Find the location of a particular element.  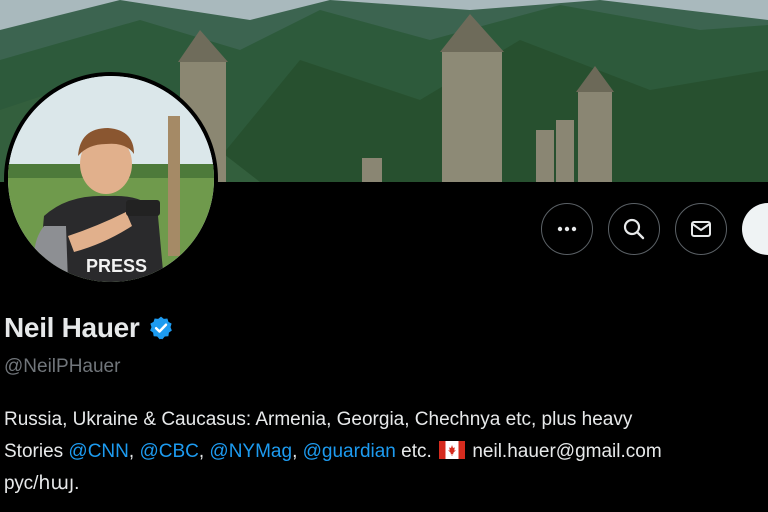

envelope-icon is located at coordinates (701, 229).